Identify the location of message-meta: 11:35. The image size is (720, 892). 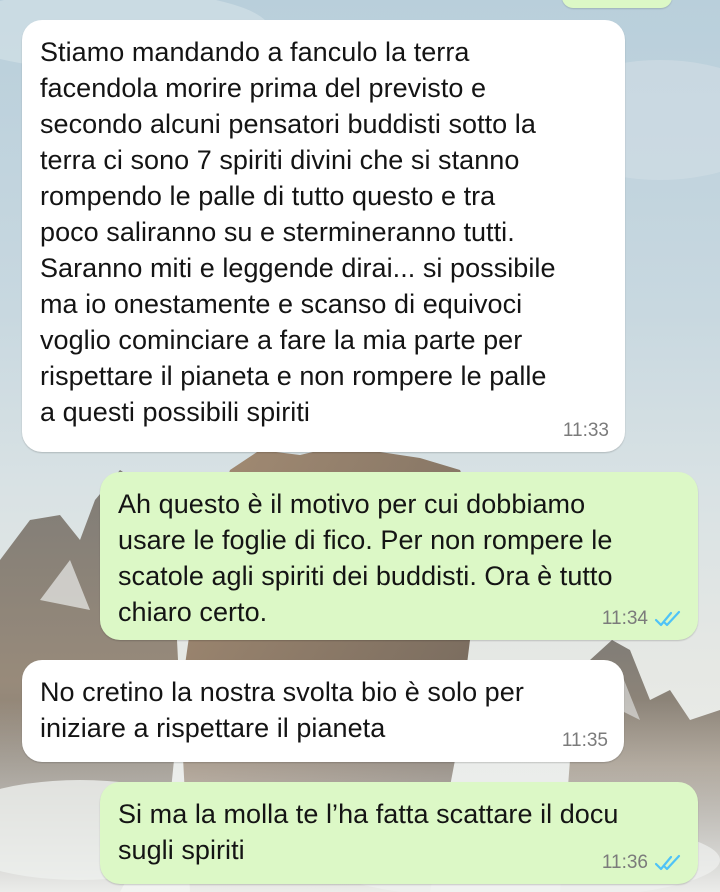
(585, 741).